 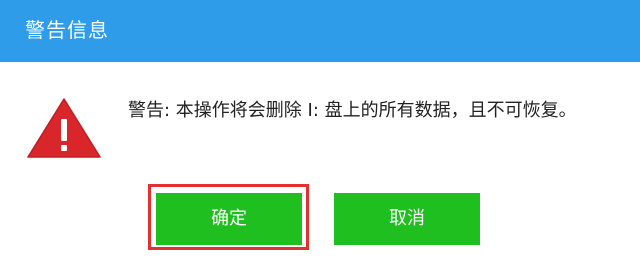 I want to click on dialog-title: 警告信息, so click(x=67, y=30).